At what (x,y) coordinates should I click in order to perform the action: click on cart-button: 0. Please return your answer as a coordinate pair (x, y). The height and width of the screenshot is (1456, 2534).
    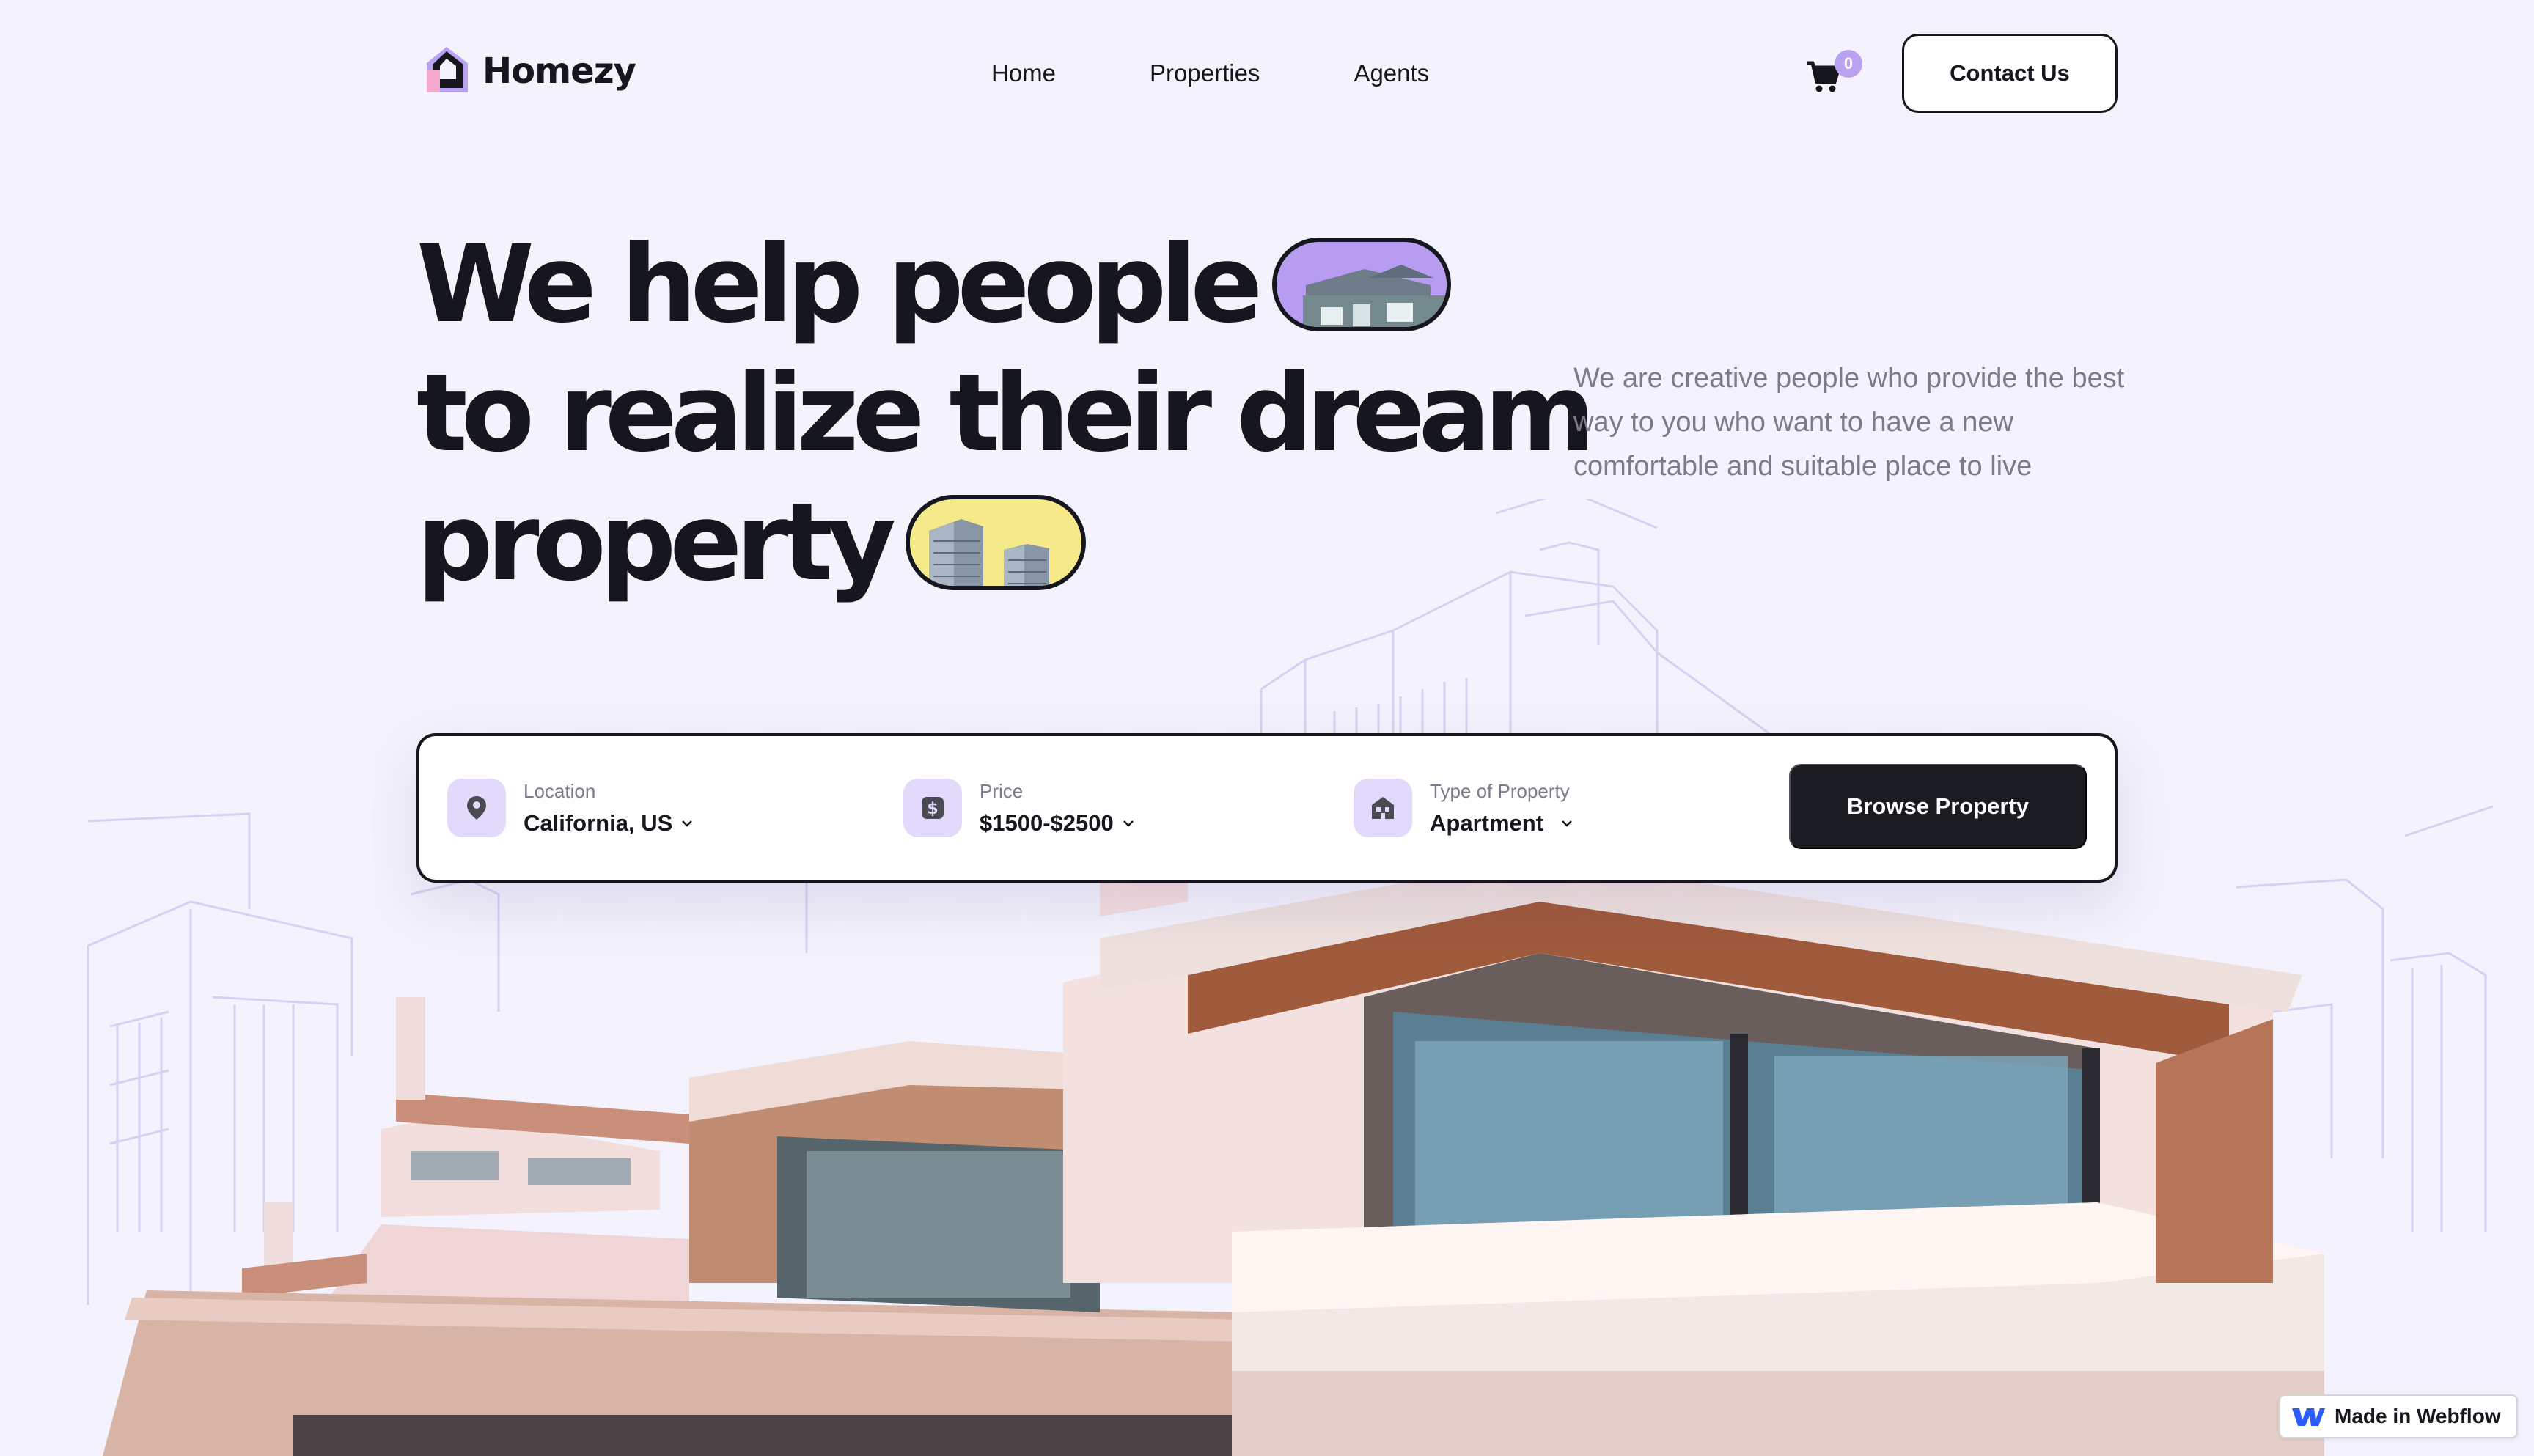
    Looking at the image, I should click on (1833, 74).